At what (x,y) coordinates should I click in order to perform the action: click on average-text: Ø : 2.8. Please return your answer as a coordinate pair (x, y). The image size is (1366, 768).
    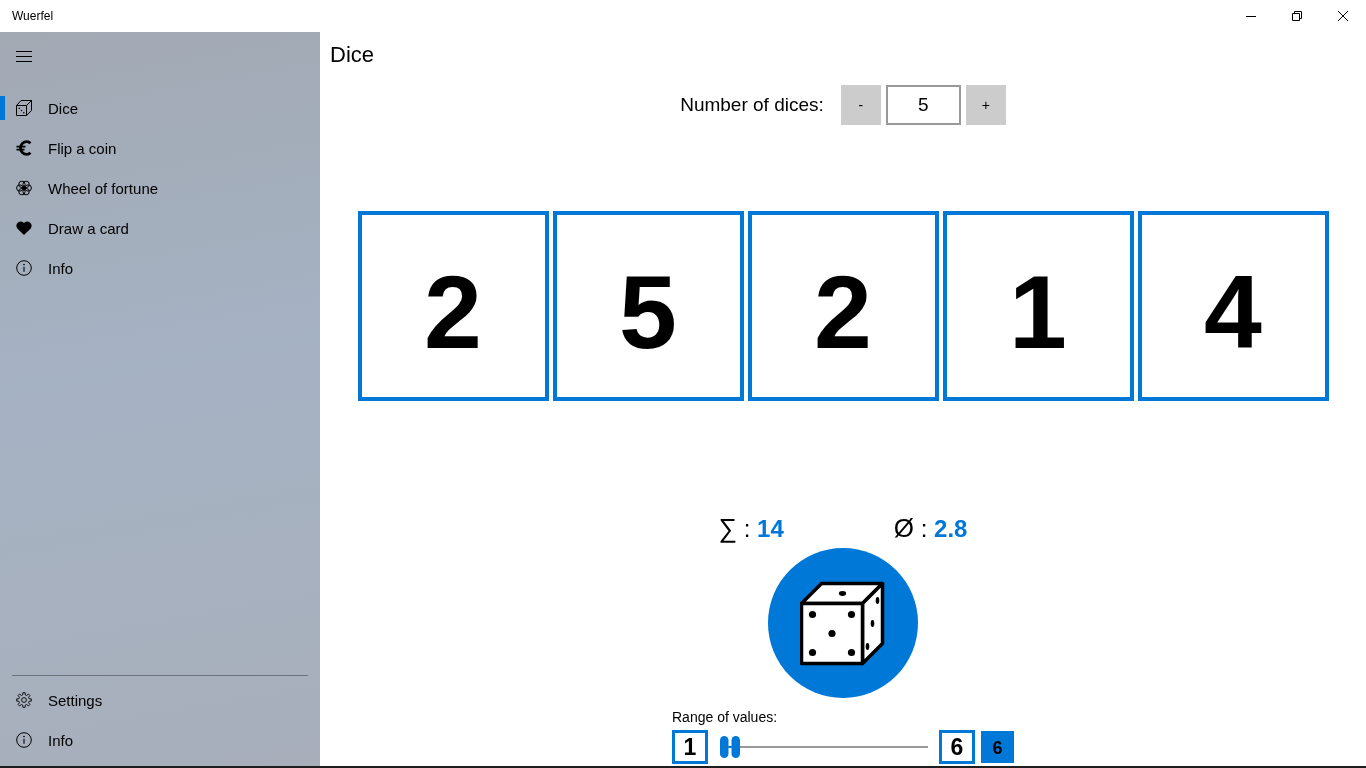
    Looking at the image, I should click on (930, 528).